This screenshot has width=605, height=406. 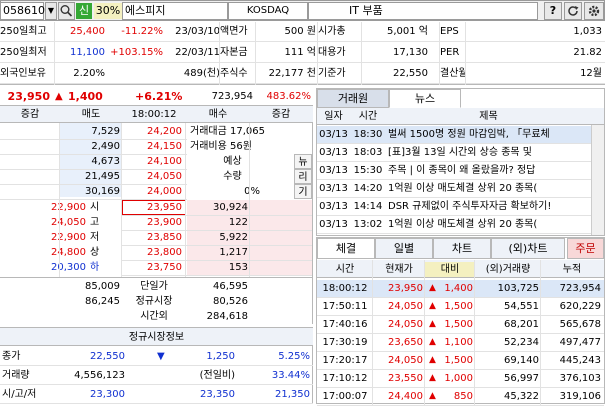 I want to click on info-cell-r2c9: 12월, so click(x=591, y=73).